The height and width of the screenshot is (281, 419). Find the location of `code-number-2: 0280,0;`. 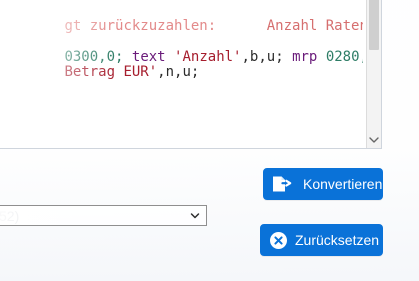

code-number-2: 0280,0; is located at coordinates (344, 57).